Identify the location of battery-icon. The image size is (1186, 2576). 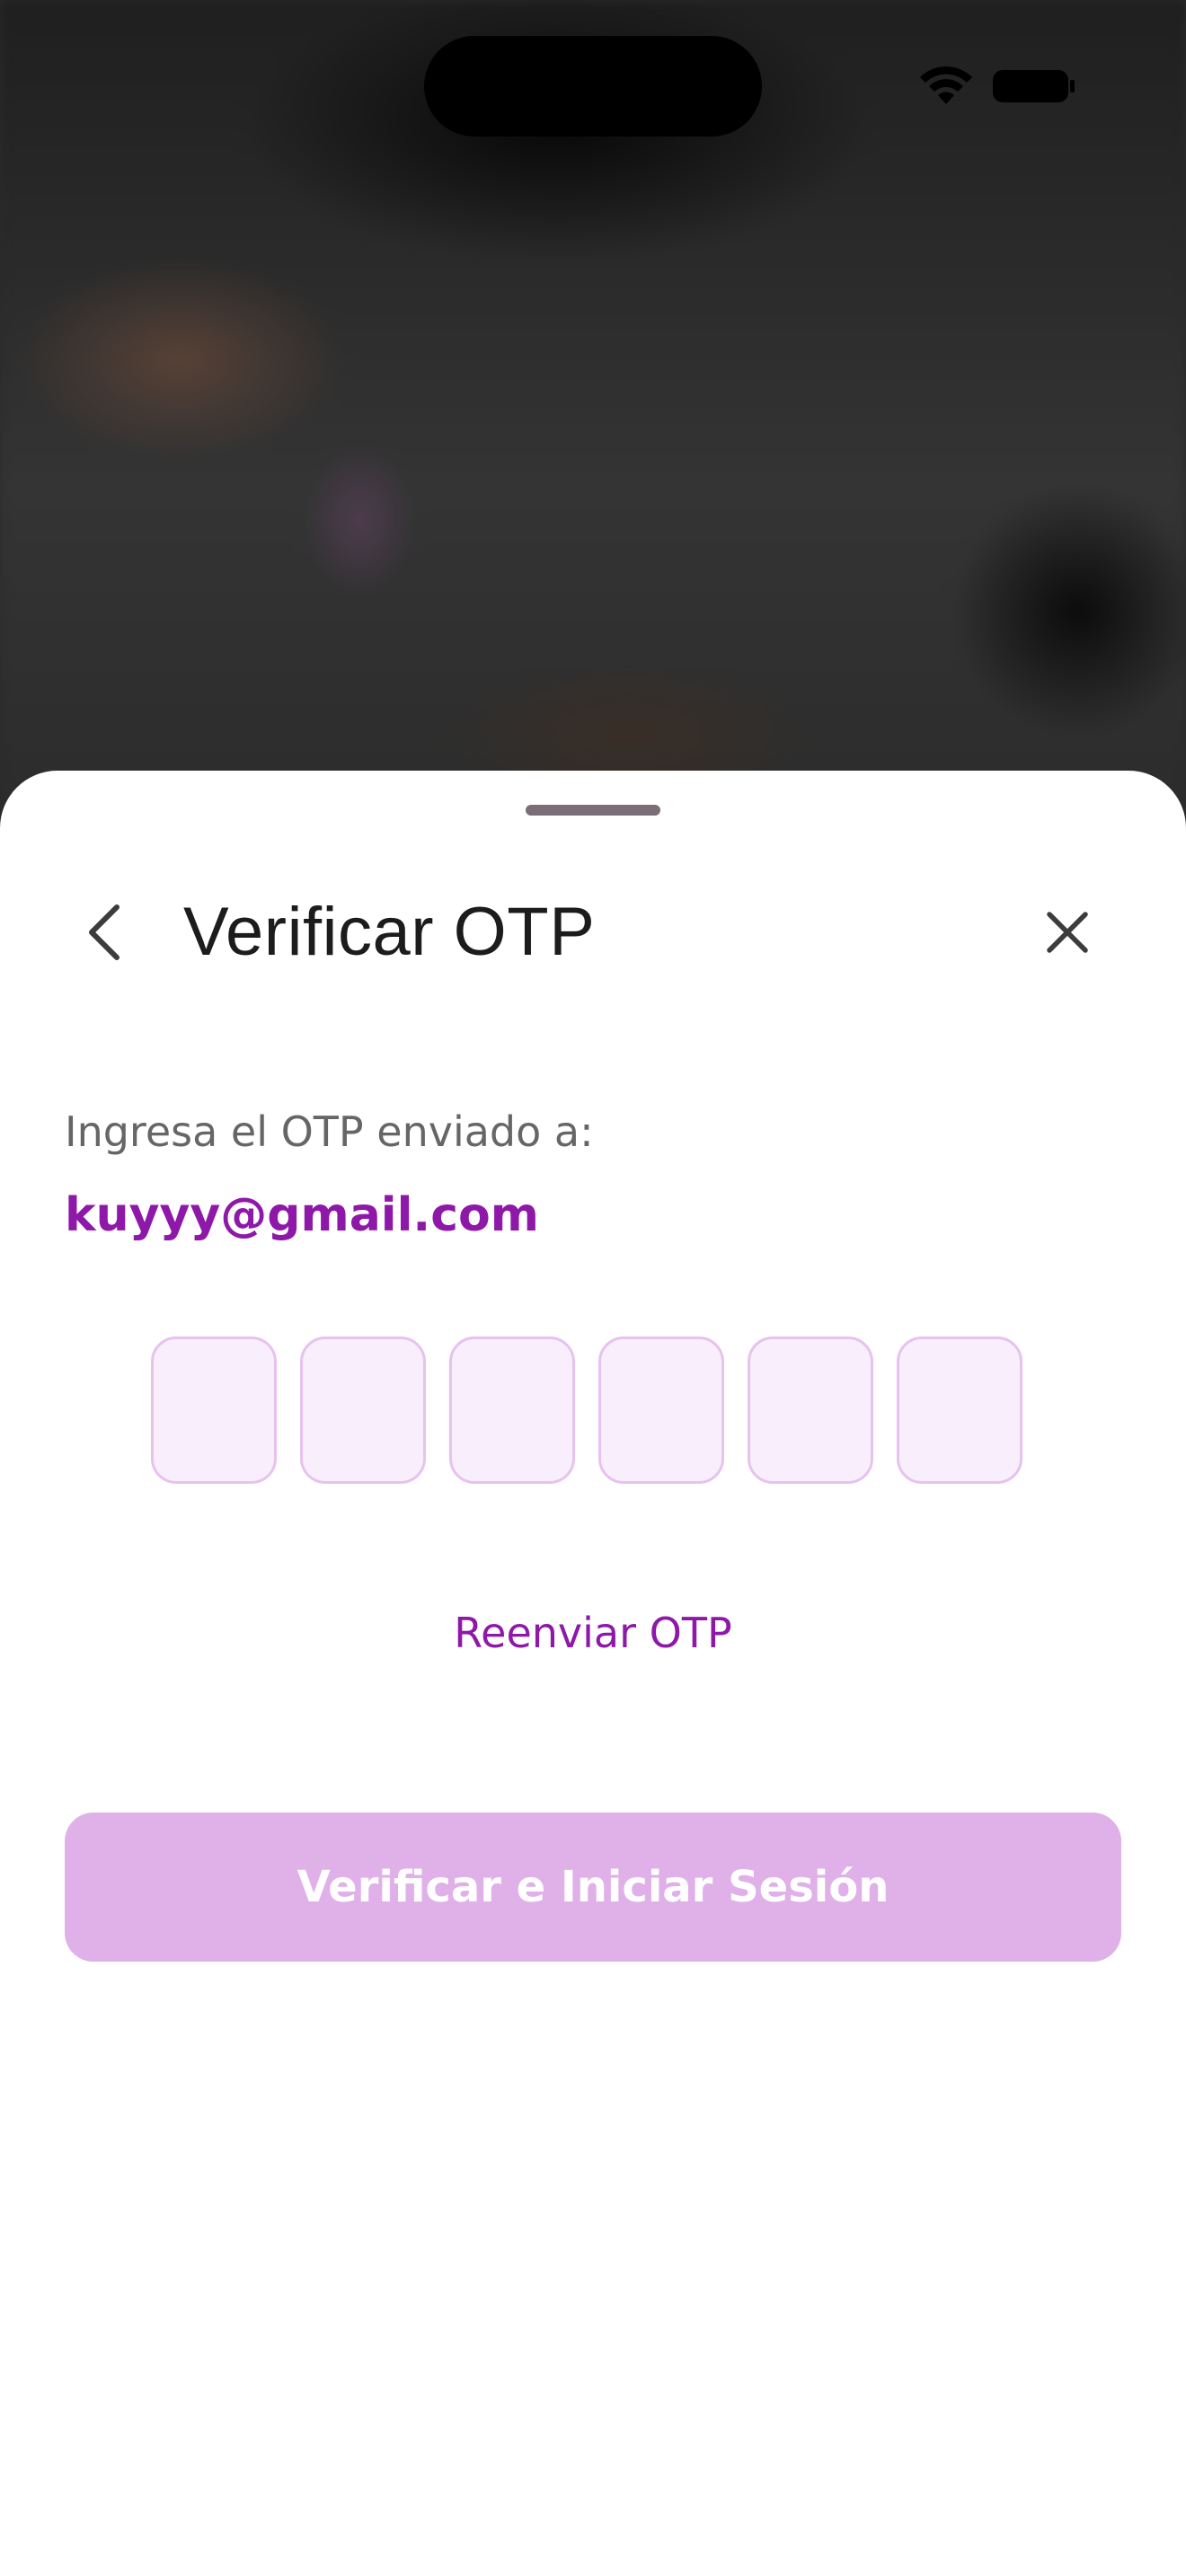
(1034, 86).